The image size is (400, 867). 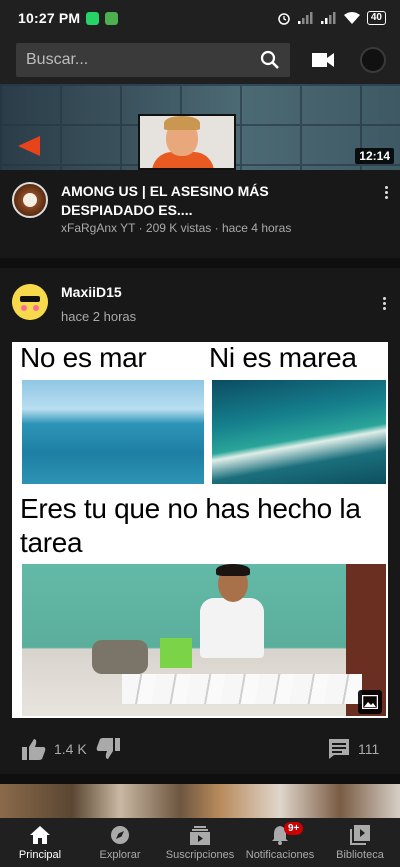 What do you see at coordinates (284, 19) in the screenshot?
I see `alarm-icon` at bounding box center [284, 19].